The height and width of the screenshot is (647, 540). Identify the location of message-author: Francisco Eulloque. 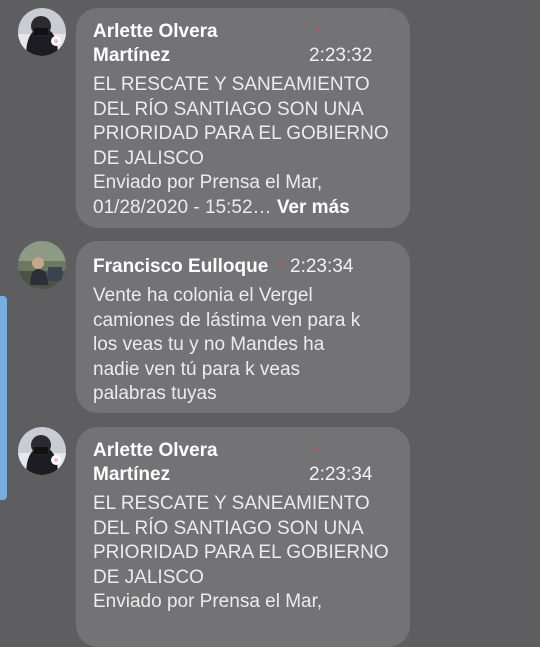
(180, 266).